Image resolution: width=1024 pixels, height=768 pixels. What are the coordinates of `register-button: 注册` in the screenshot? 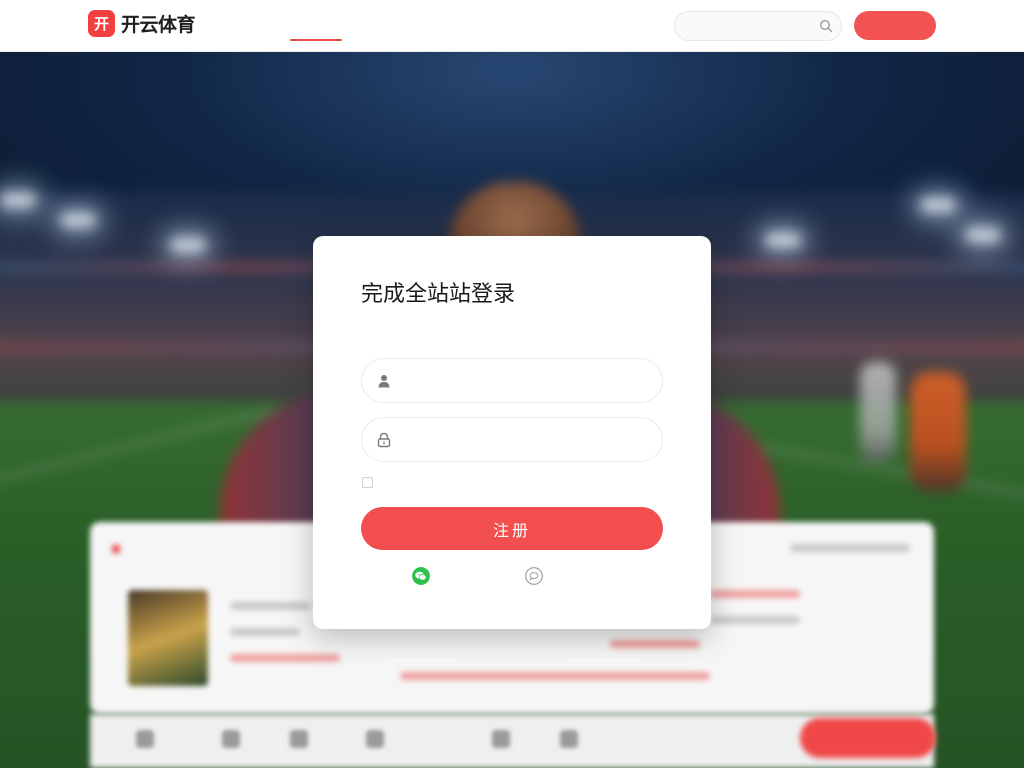 It's located at (512, 528).